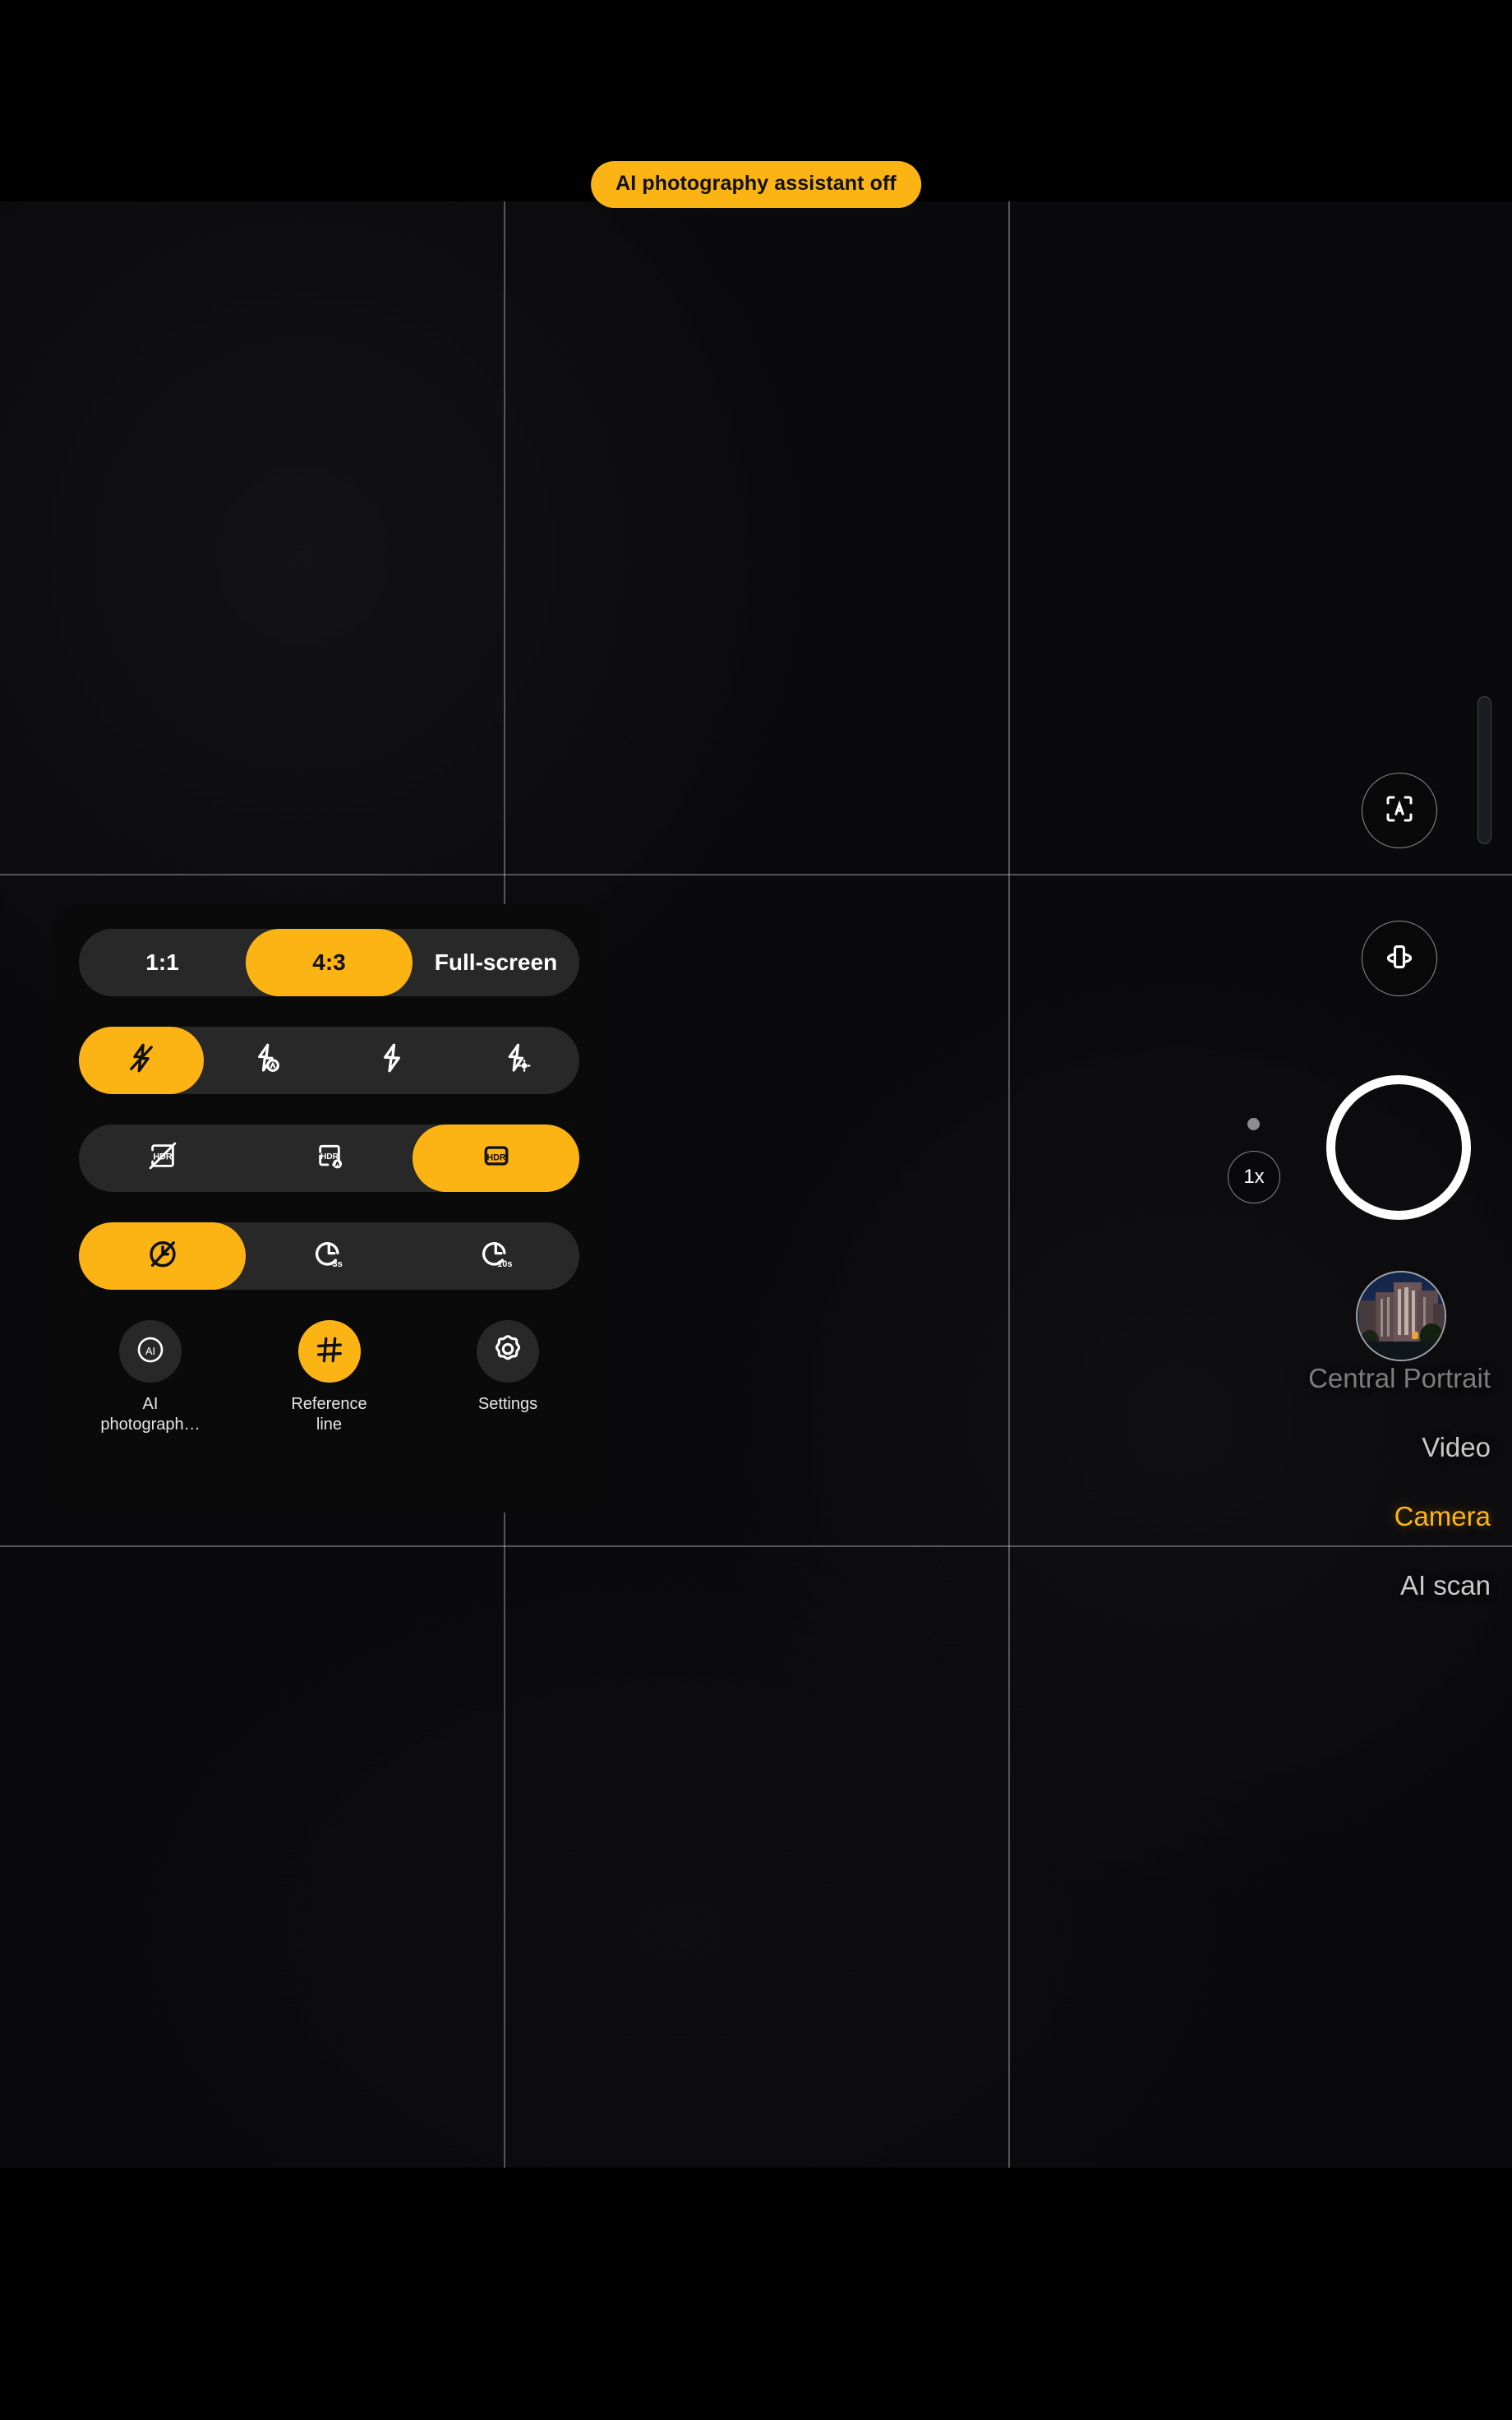 The height and width of the screenshot is (2420, 1512). I want to click on aspect-ratio-4-3: 4:3, so click(330, 962).